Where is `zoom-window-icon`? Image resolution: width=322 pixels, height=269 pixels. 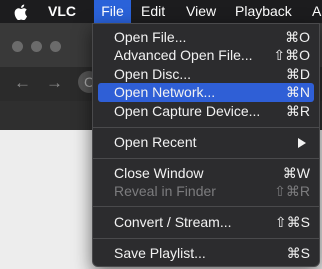
zoom-window-icon is located at coordinates (55, 46).